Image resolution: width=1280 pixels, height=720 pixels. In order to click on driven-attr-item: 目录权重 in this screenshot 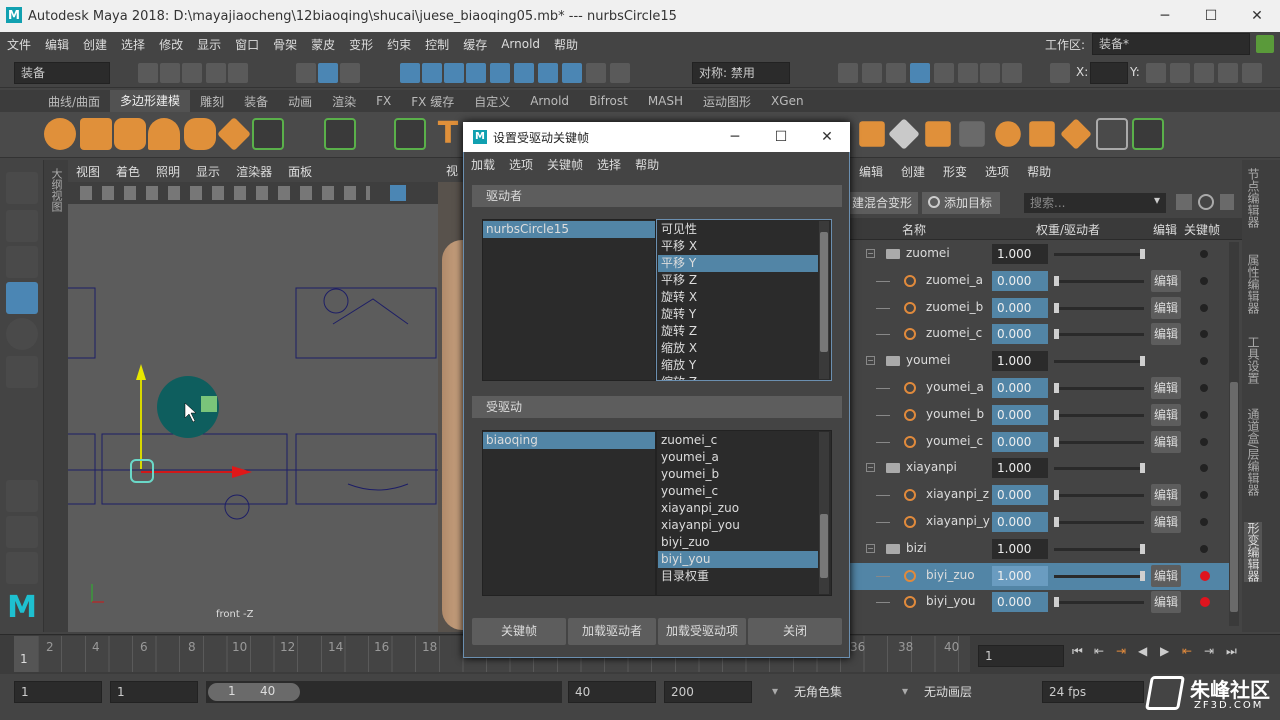, I will do `click(738, 576)`.